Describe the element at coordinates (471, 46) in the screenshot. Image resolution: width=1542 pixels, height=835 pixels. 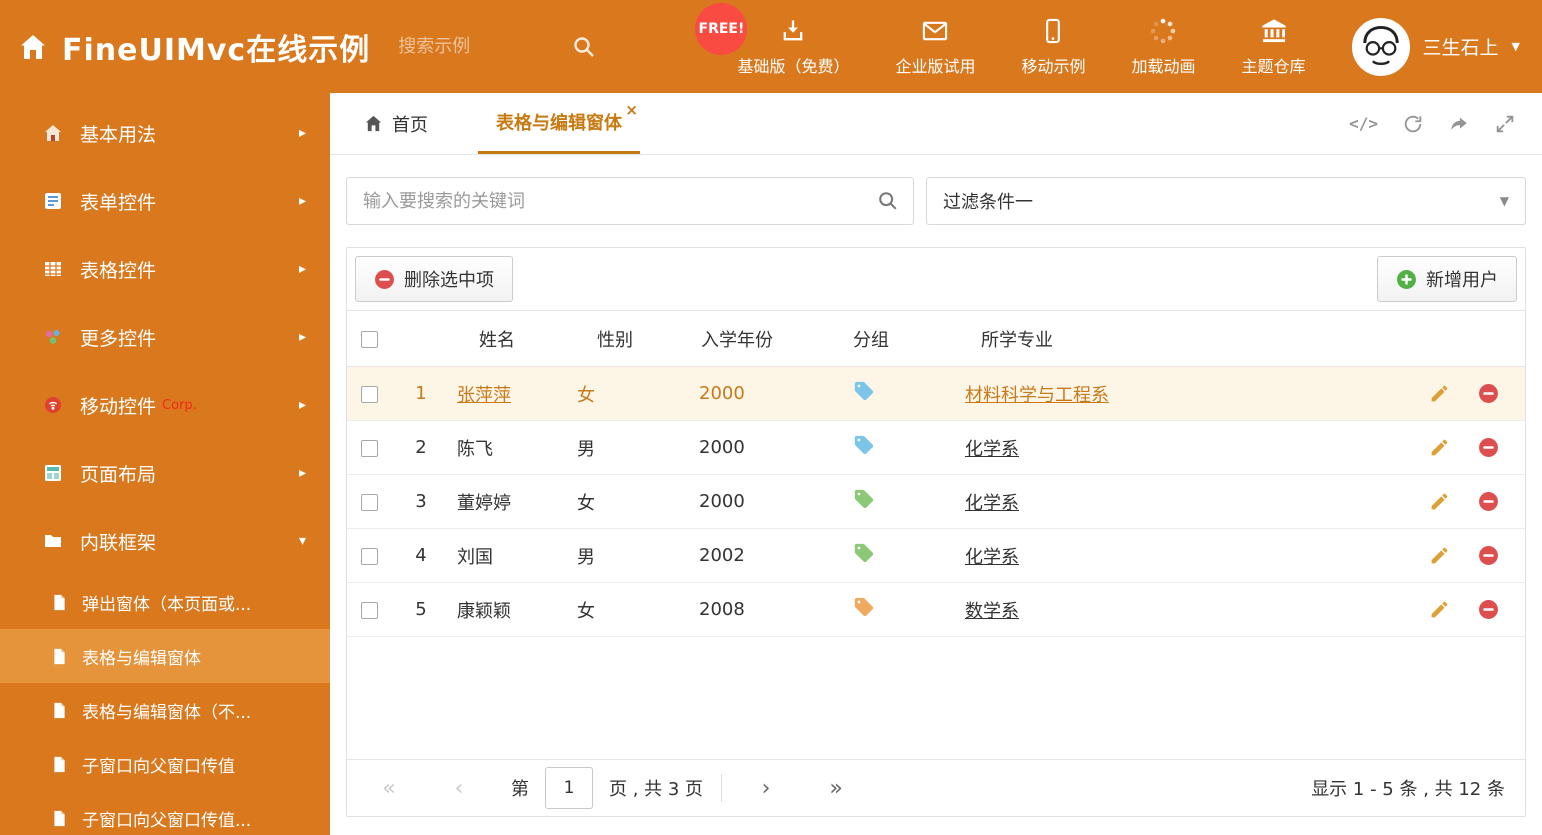
I see `header-search-input` at that location.